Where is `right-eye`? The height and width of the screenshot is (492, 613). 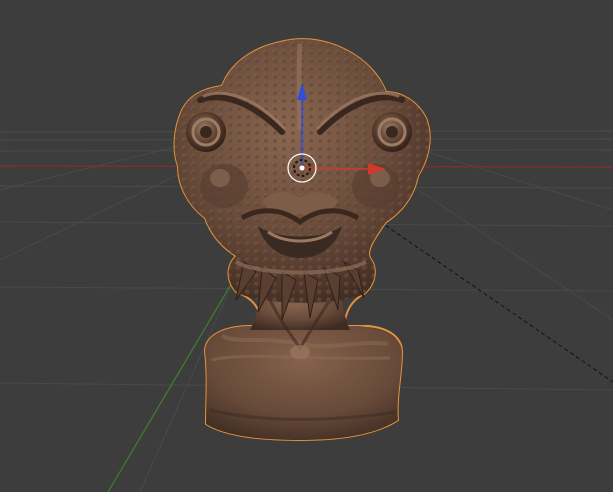 right-eye is located at coordinates (392, 132).